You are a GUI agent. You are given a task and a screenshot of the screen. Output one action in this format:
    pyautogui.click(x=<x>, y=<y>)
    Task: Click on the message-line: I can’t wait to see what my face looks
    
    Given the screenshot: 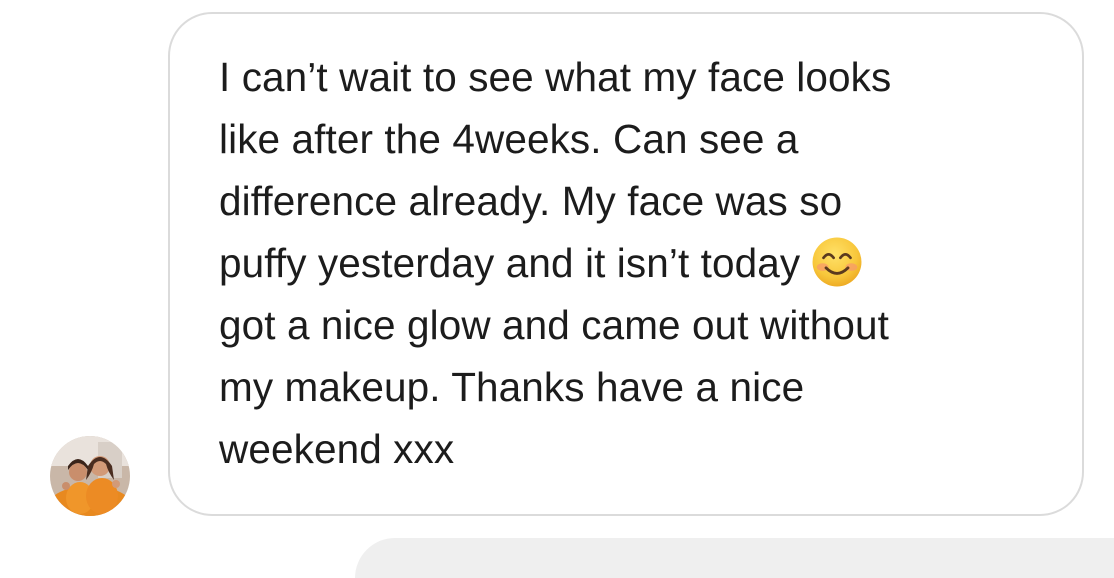 What is the action you would take?
    pyautogui.click(x=555, y=77)
    